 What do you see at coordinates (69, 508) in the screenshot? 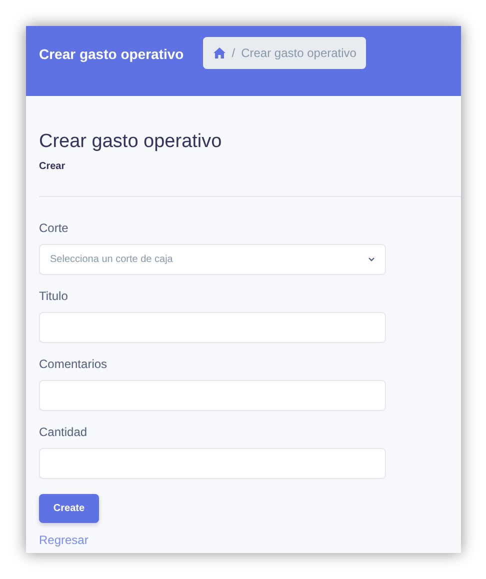
I see `create-button: Create` at bounding box center [69, 508].